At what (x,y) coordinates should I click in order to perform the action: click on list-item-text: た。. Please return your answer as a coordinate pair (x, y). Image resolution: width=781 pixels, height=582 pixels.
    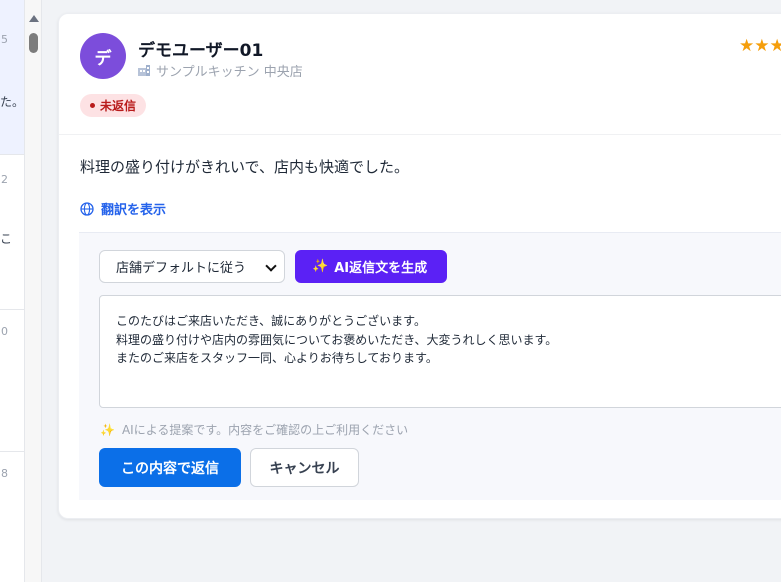
    Looking at the image, I should click on (12, 102).